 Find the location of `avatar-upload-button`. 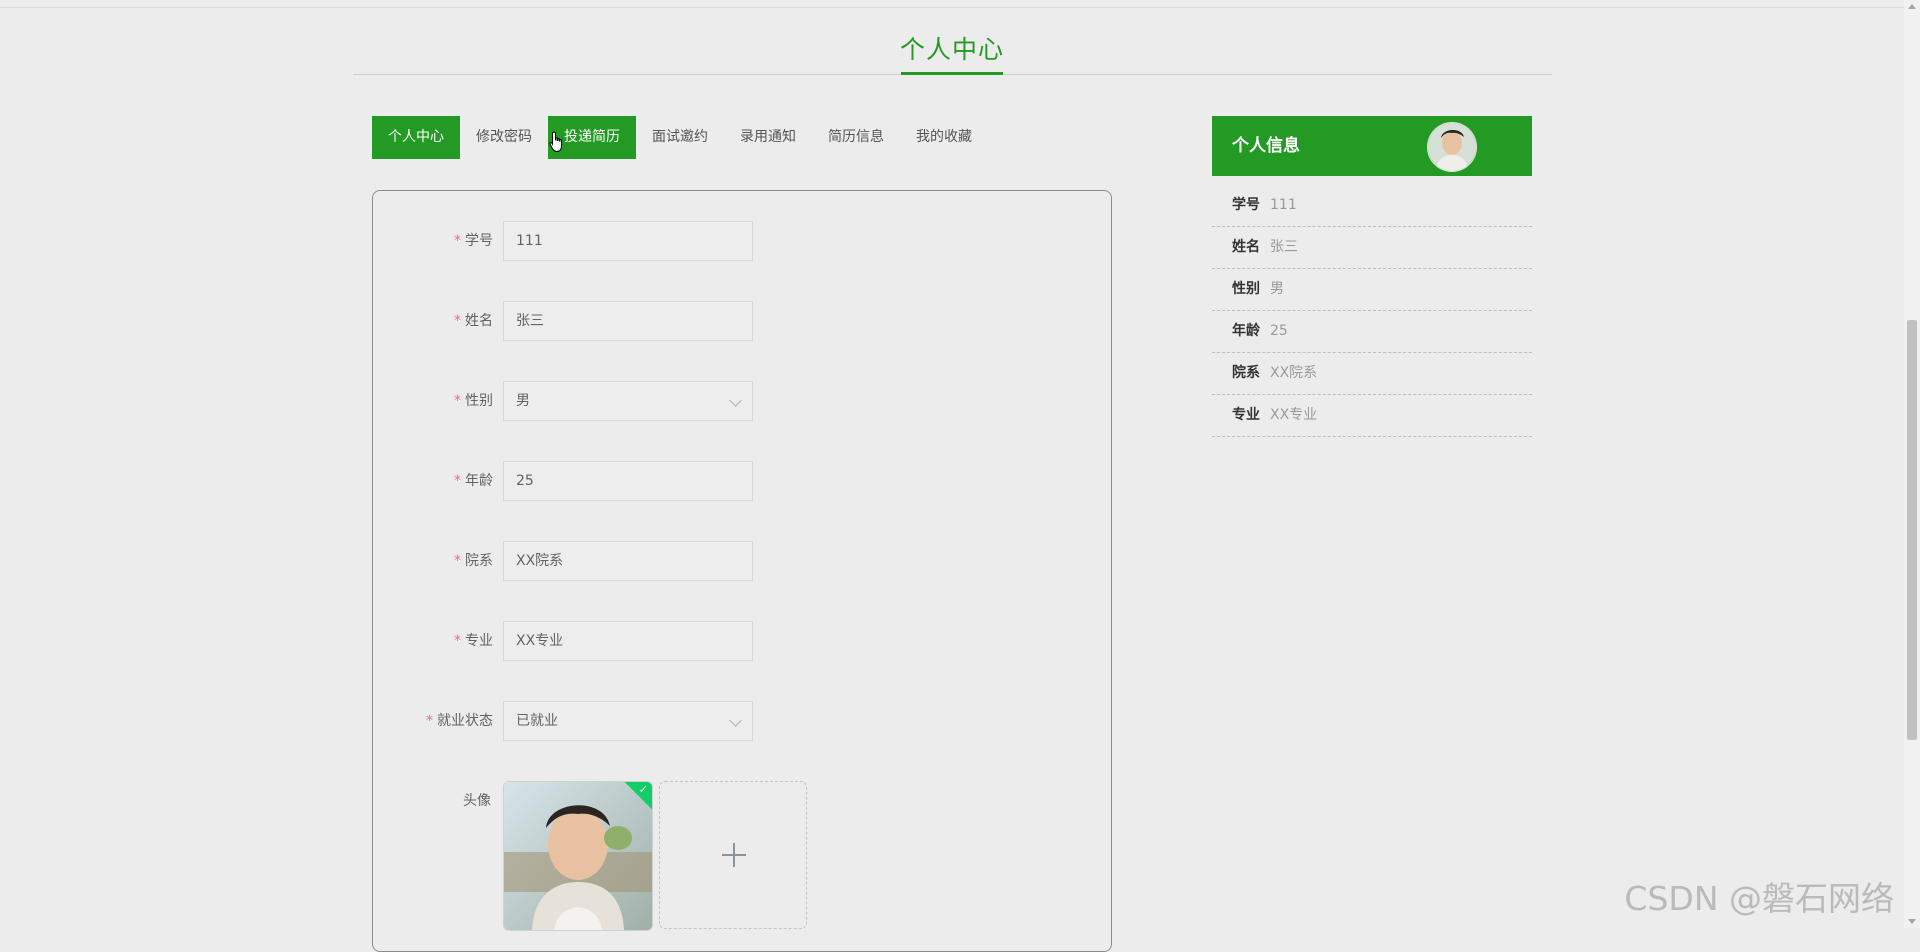

avatar-upload-button is located at coordinates (733, 855).